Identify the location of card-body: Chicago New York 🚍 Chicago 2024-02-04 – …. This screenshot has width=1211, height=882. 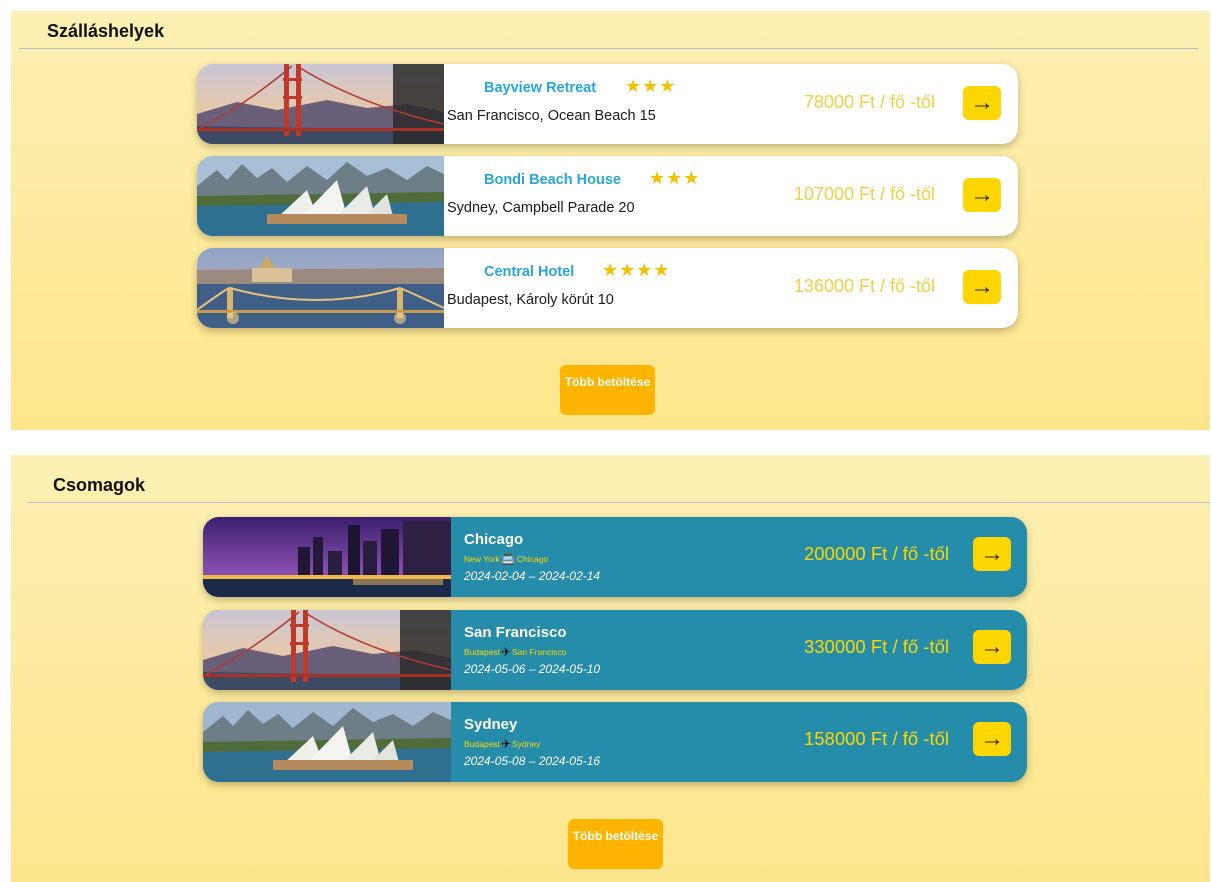
(739, 557).